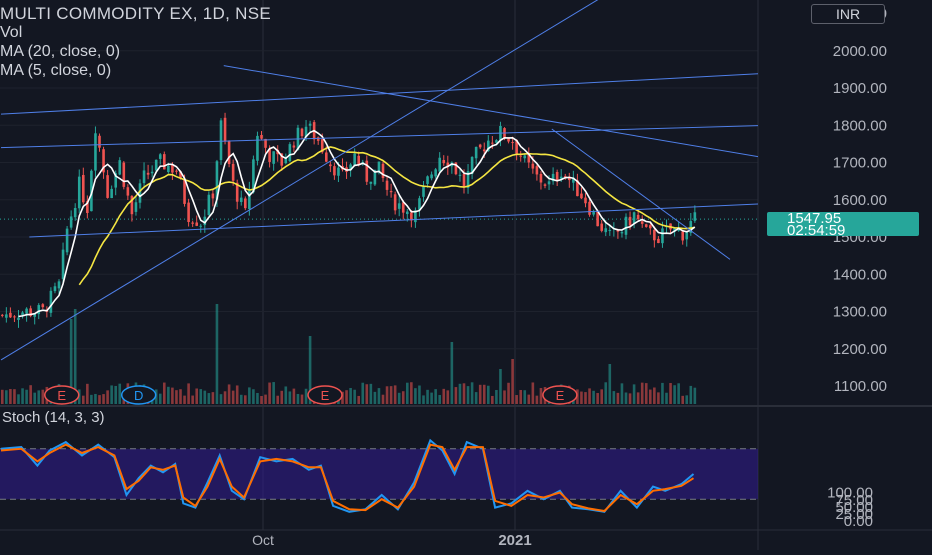 The height and width of the screenshot is (555, 932). What do you see at coordinates (860, 200) in the screenshot?
I see `price-tick-label: 1600.00` at bounding box center [860, 200].